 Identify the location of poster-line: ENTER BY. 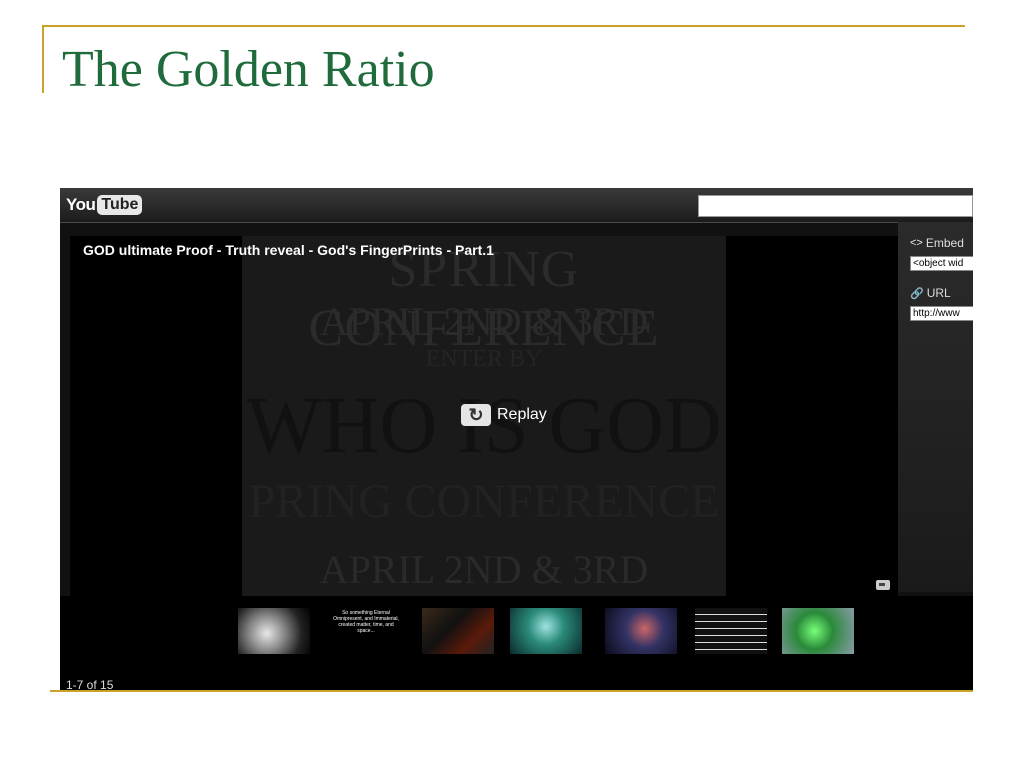
(484, 359).